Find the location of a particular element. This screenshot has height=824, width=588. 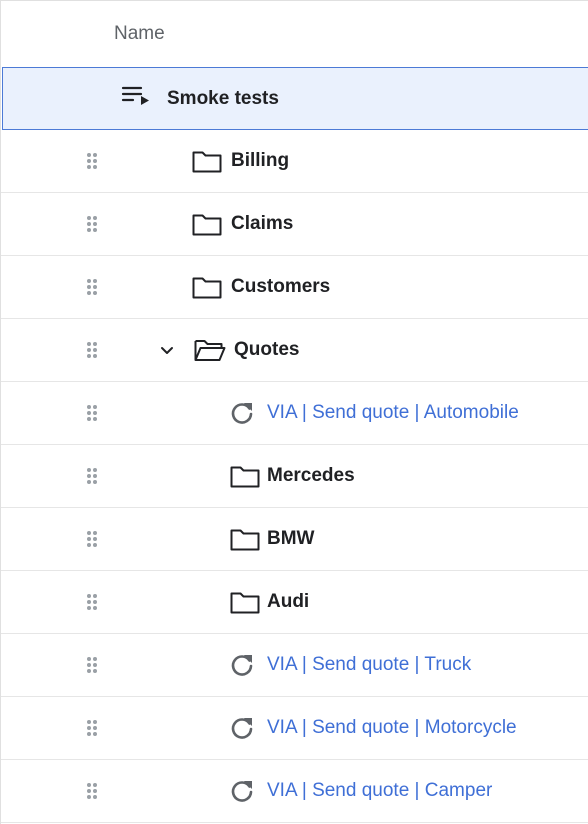

row-label: Smoke tests is located at coordinates (223, 98).